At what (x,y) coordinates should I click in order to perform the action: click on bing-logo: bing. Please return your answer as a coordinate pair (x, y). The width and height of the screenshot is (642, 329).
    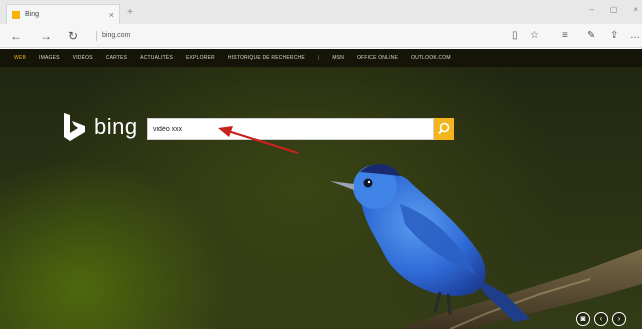
    Looking at the image, I should click on (100, 127).